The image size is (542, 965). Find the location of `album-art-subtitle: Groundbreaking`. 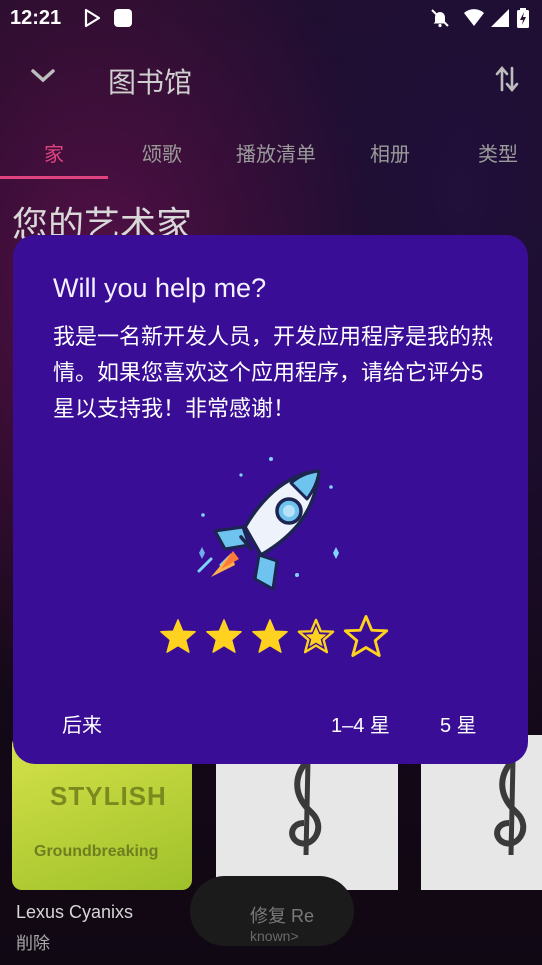

album-art-subtitle: Groundbreaking is located at coordinates (96, 851).